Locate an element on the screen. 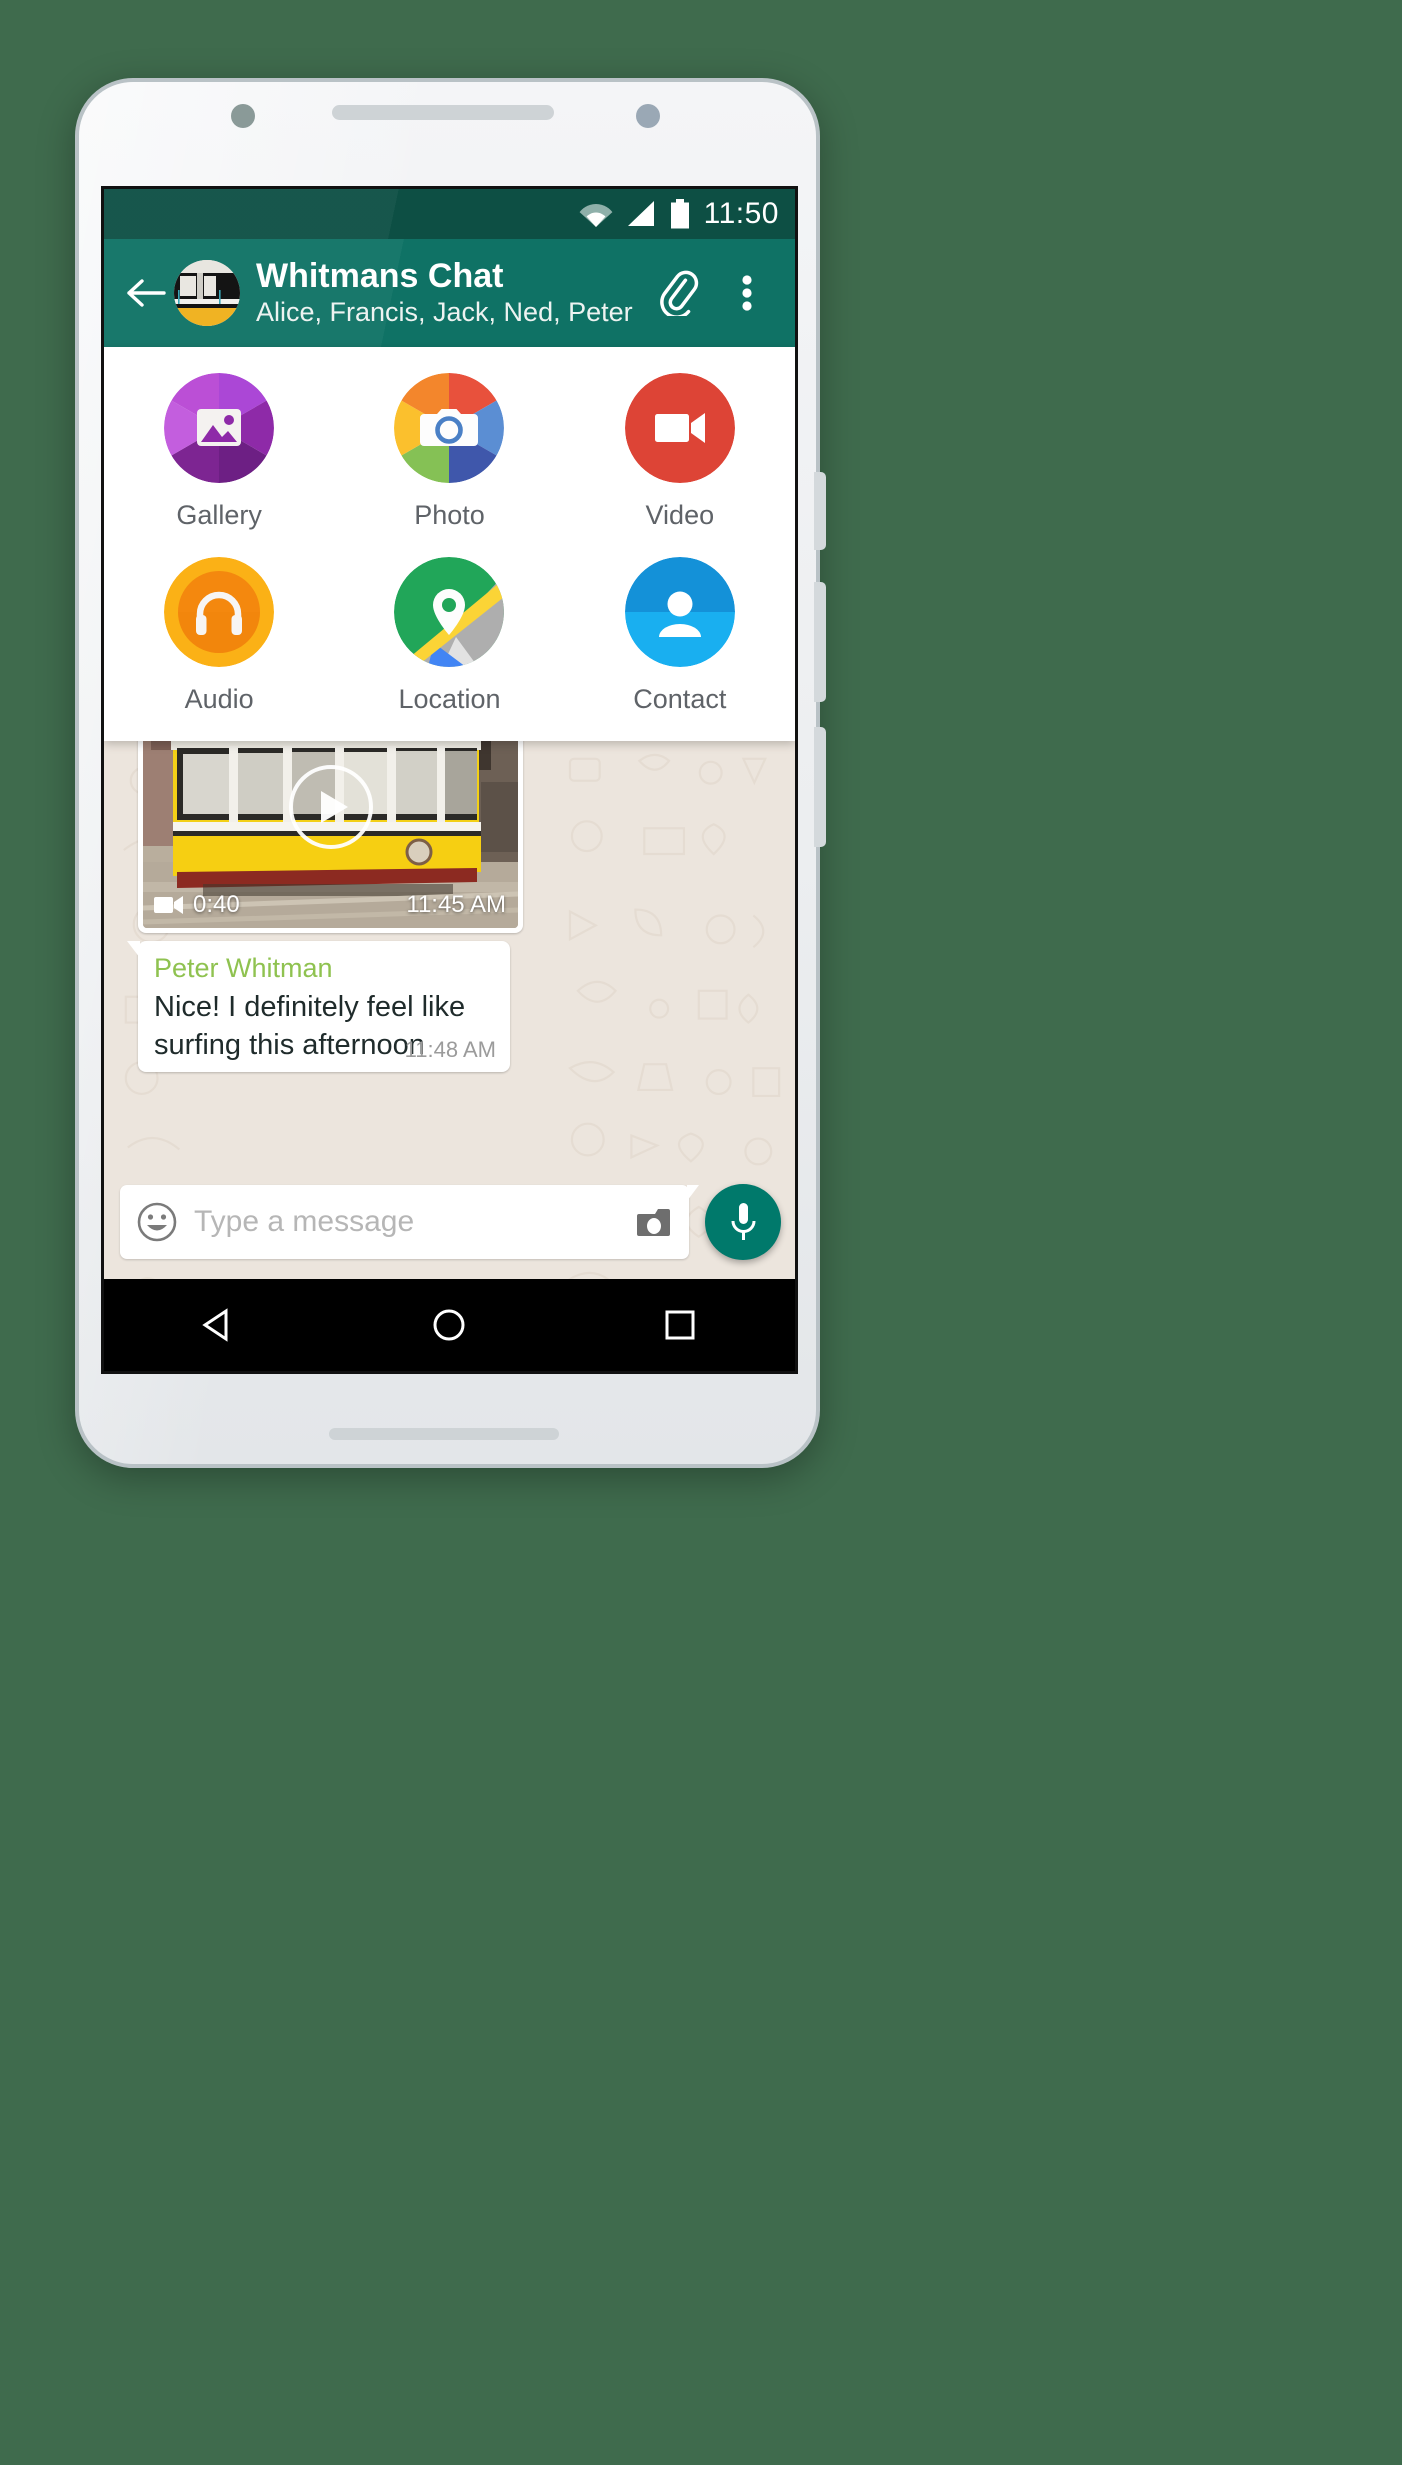 Image resolution: width=1402 pixels, height=2465 pixels. back-button is located at coordinates (146, 293).